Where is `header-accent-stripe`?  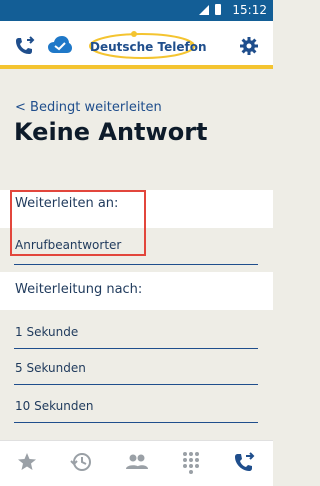
header-accent-stripe is located at coordinates (136, 67).